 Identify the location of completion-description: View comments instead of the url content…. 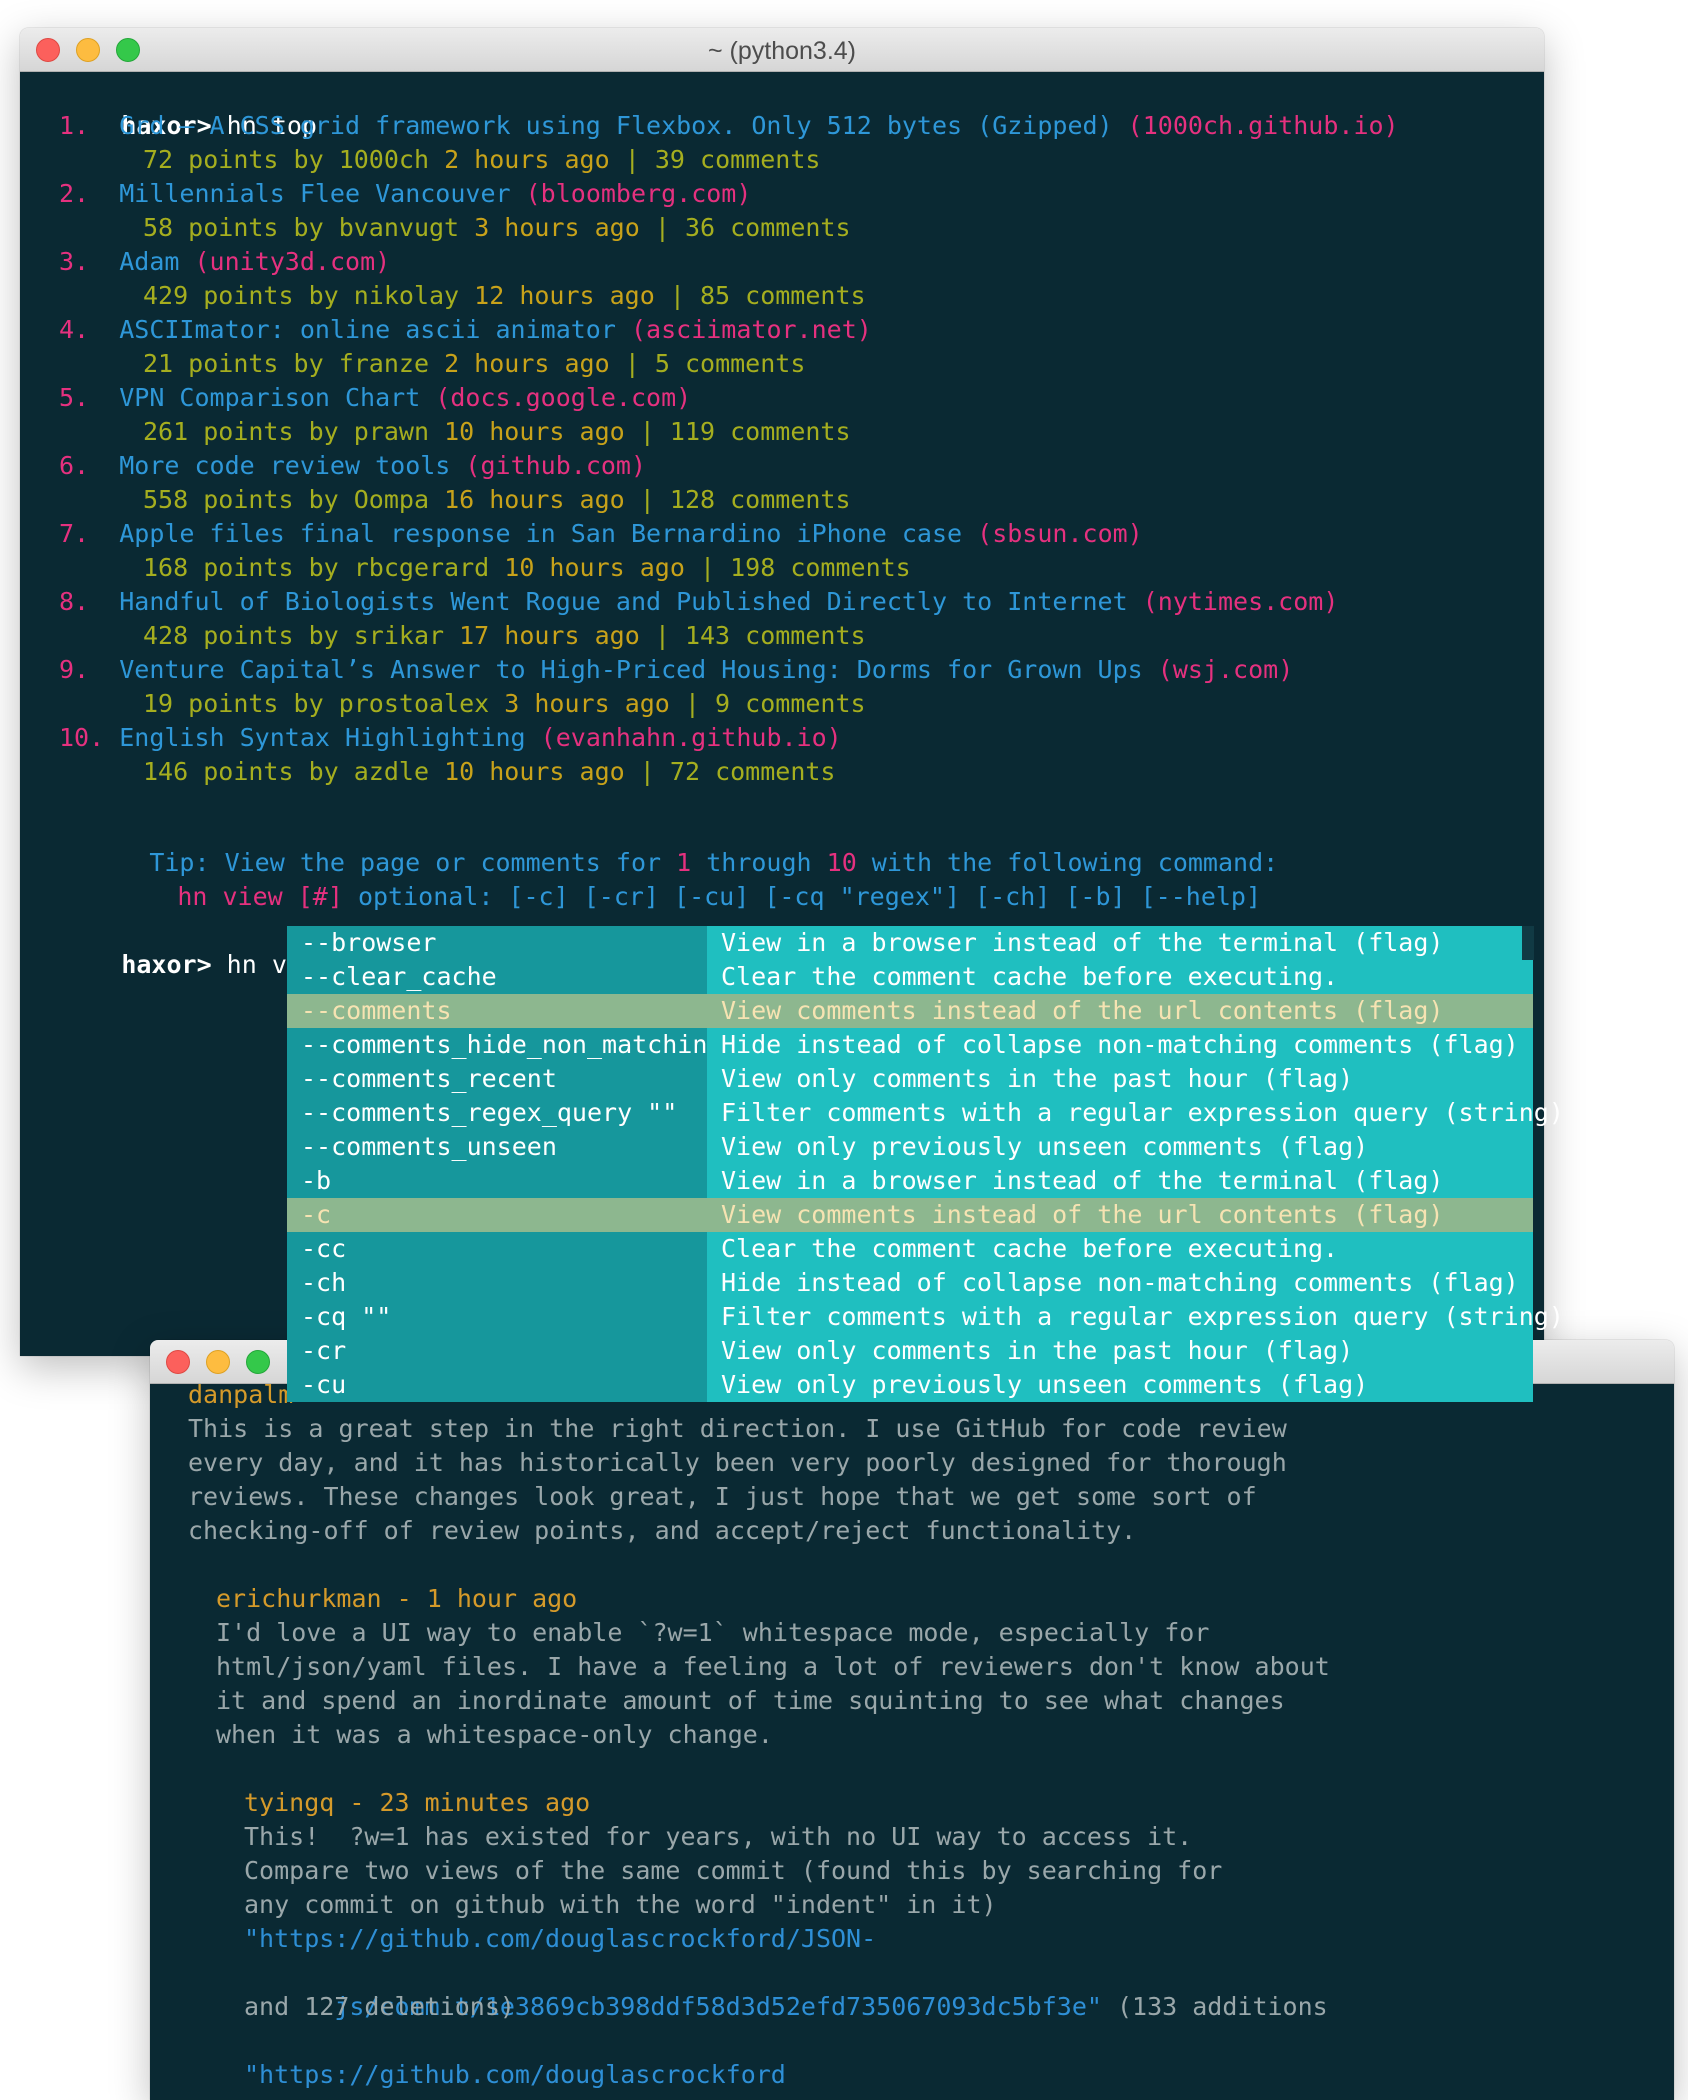
(1120, 1215).